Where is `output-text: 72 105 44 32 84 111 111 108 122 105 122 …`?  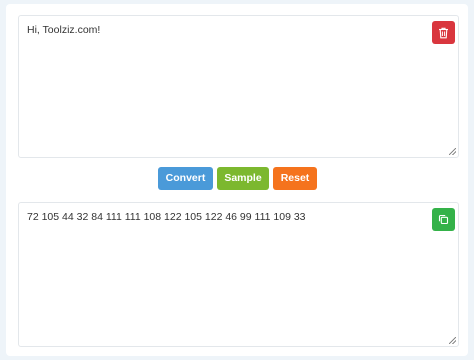 output-text: 72 105 44 32 84 111 111 108 122 105 122 … is located at coordinates (222, 217).